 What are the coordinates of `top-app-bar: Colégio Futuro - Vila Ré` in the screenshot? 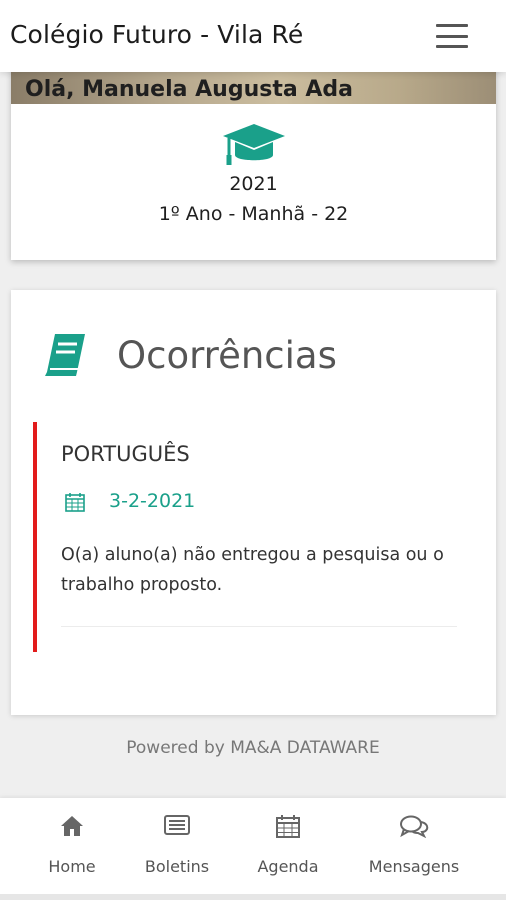 It's located at (253, 36).